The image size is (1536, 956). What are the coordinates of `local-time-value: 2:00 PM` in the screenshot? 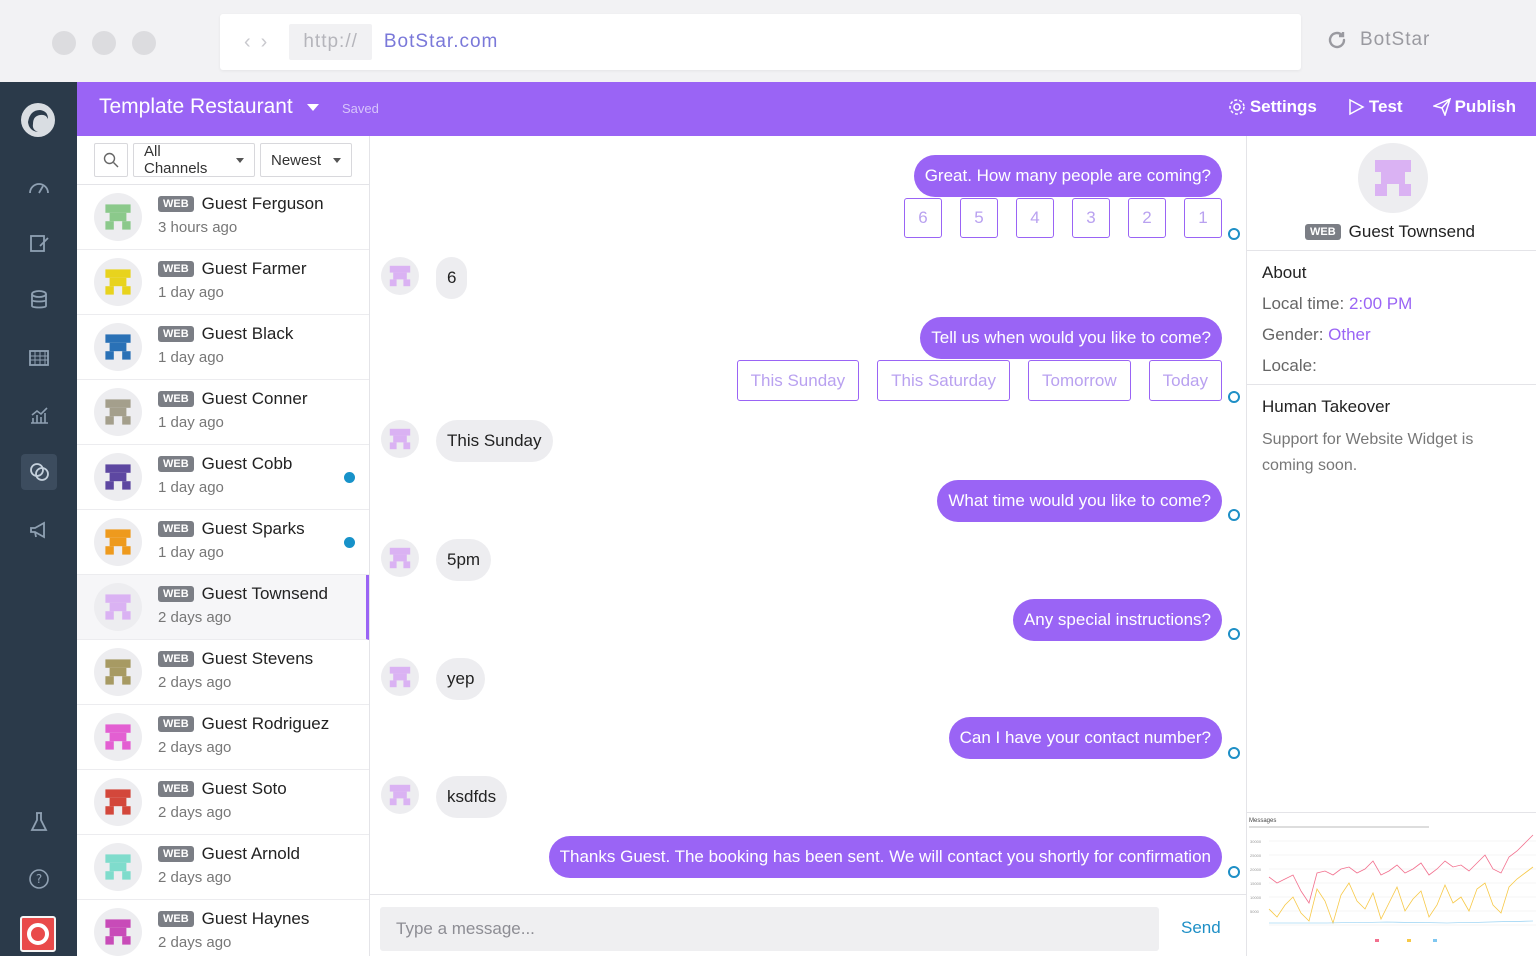 It's located at (1380, 303).